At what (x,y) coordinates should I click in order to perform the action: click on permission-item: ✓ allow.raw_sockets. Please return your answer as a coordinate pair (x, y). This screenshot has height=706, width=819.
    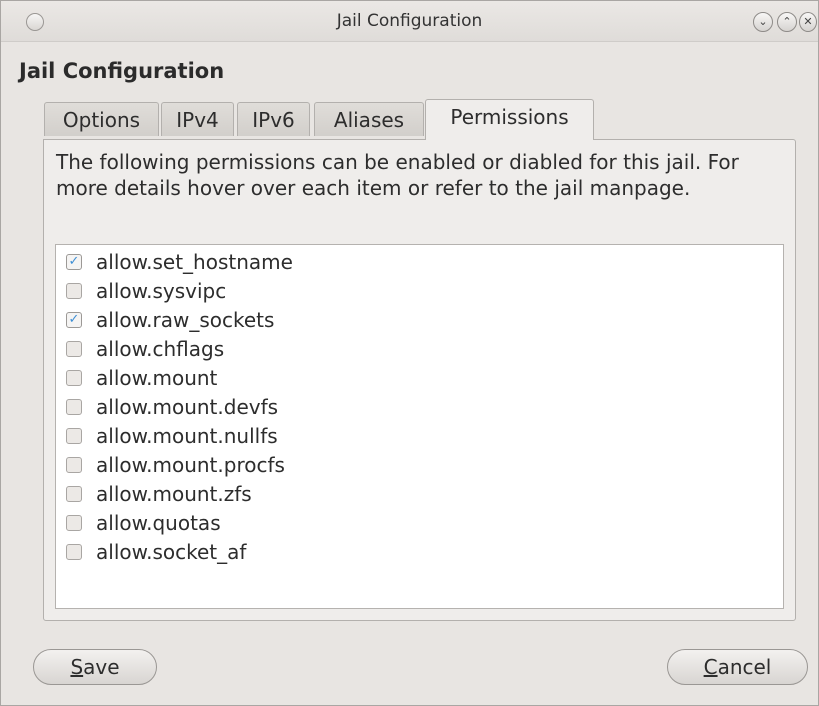
    Looking at the image, I should click on (419, 320).